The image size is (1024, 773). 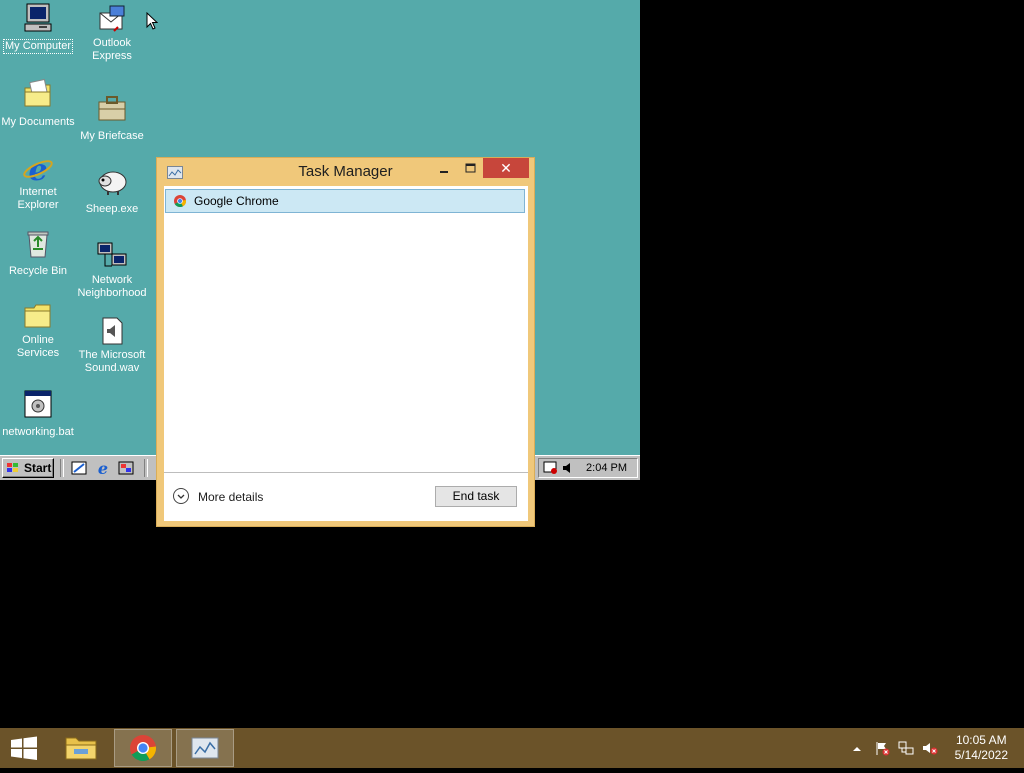 I want to click on desktop-icon-label: Network Neighborhood, so click(x=112, y=286).